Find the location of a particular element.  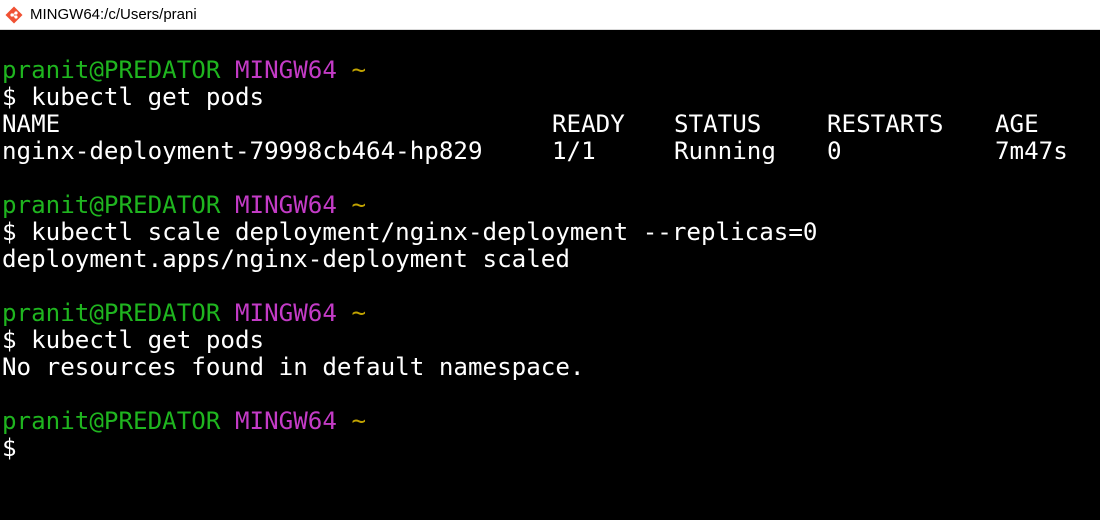

header-restarts: RESTARTS is located at coordinates (885, 124).